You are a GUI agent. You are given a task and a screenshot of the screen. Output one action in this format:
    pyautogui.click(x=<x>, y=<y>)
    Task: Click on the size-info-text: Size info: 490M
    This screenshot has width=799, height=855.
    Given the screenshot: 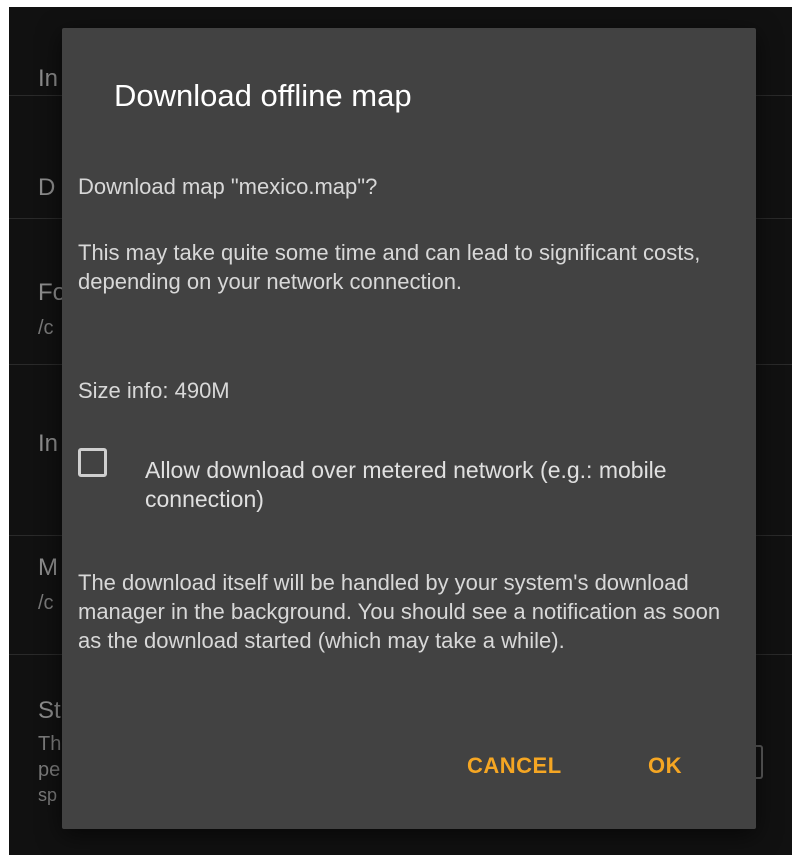 What is the action you would take?
    pyautogui.click(x=154, y=390)
    